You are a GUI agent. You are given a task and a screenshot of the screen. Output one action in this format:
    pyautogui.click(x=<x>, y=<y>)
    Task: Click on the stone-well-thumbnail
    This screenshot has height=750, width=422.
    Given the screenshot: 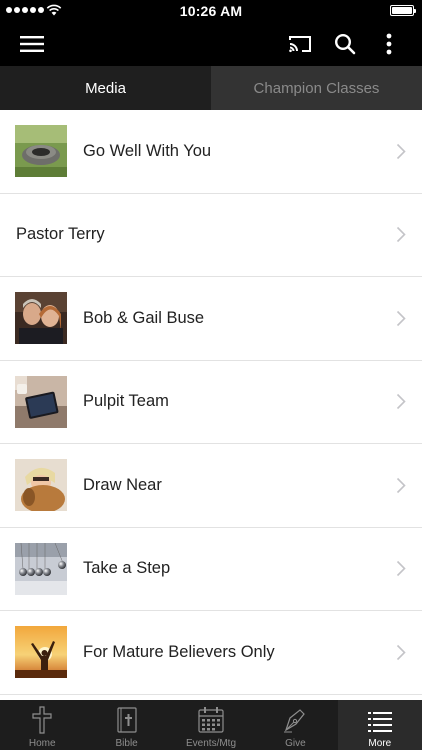 What is the action you would take?
    pyautogui.click(x=41, y=151)
    